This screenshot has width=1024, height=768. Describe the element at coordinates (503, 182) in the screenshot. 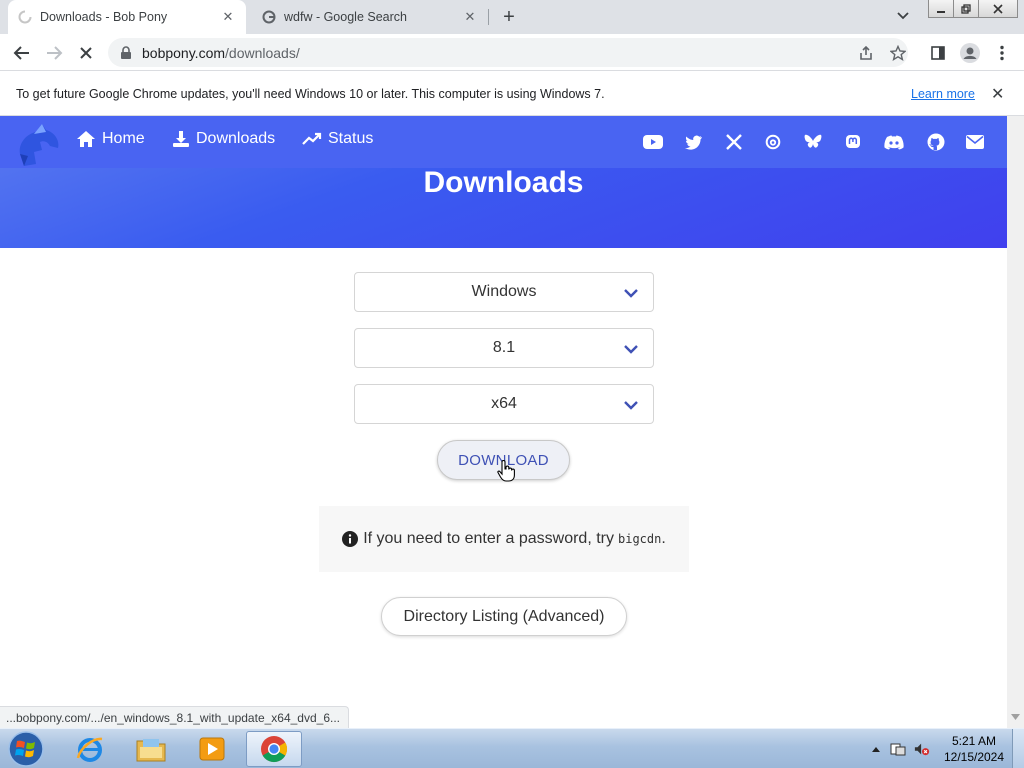

I see `page-title: Downloads` at that location.